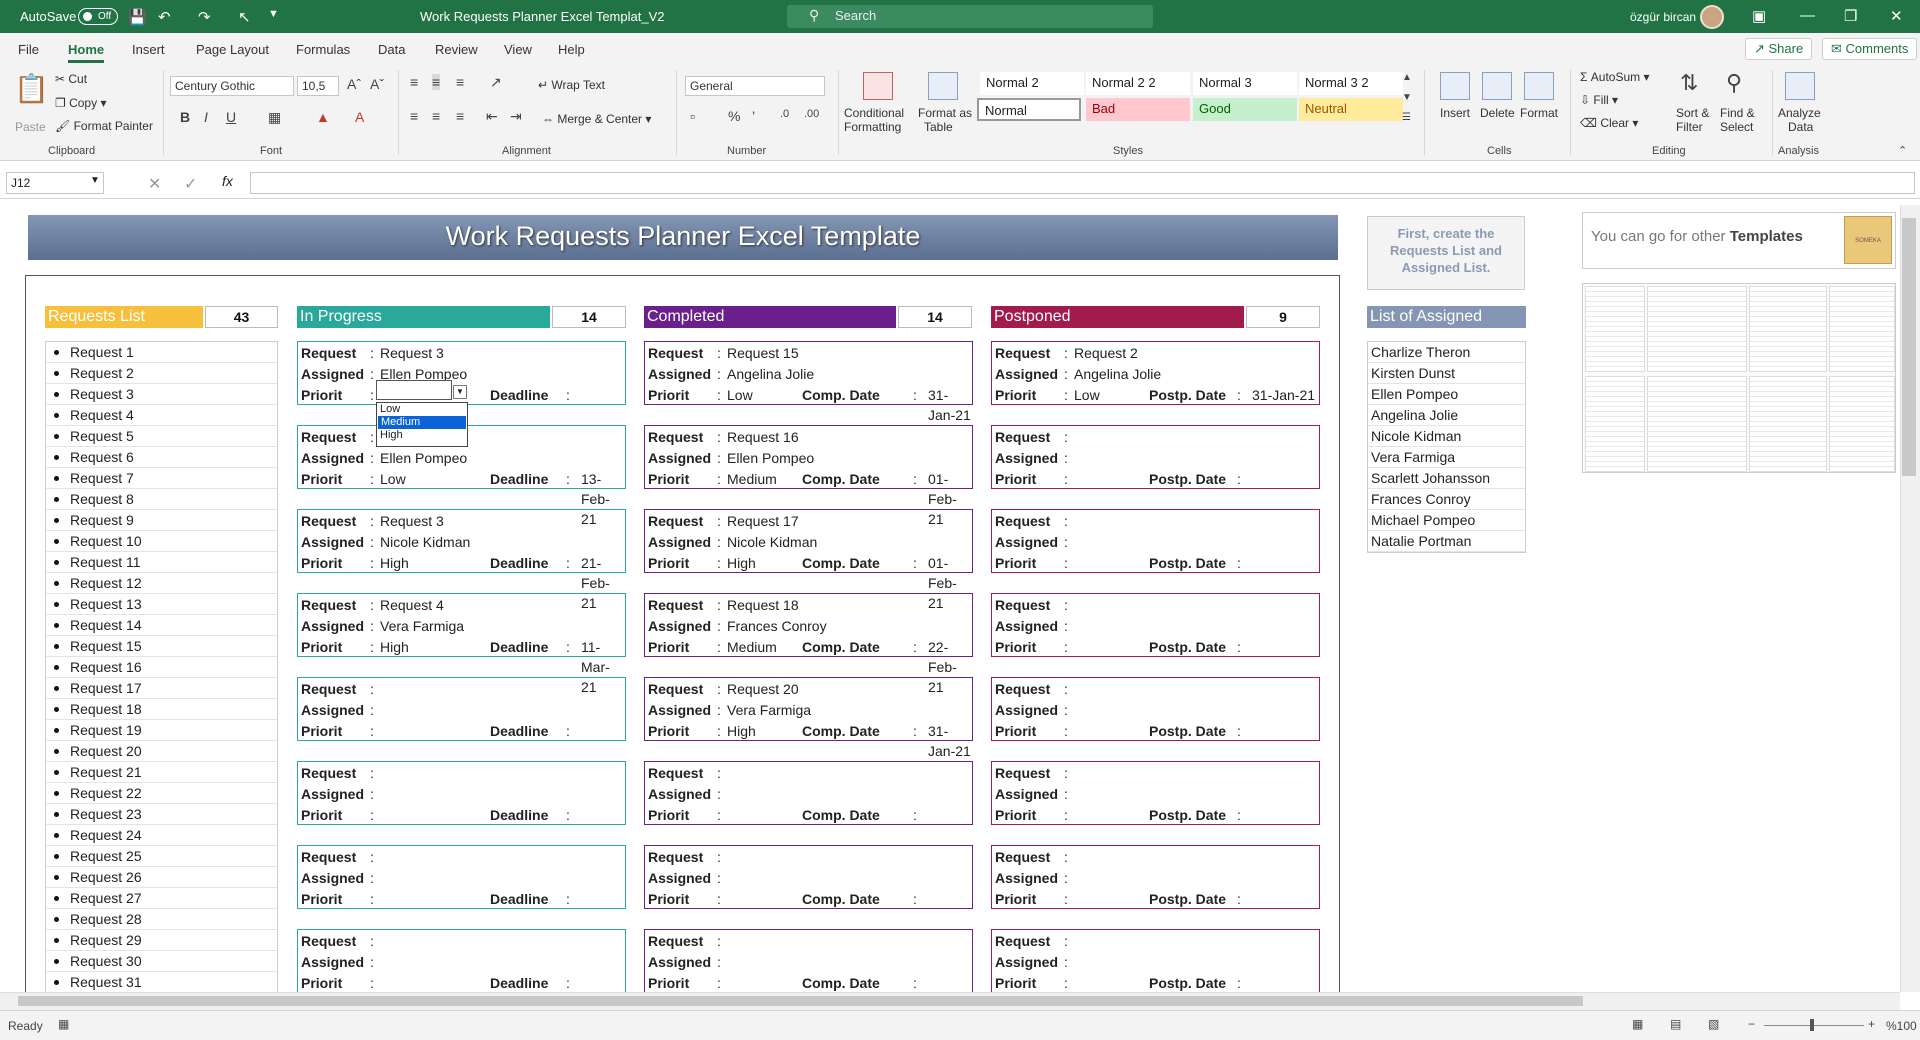 The width and height of the screenshot is (1920, 1040). What do you see at coordinates (1106, 353) in the screenshot?
I see `card-request-value: Request 2` at bounding box center [1106, 353].